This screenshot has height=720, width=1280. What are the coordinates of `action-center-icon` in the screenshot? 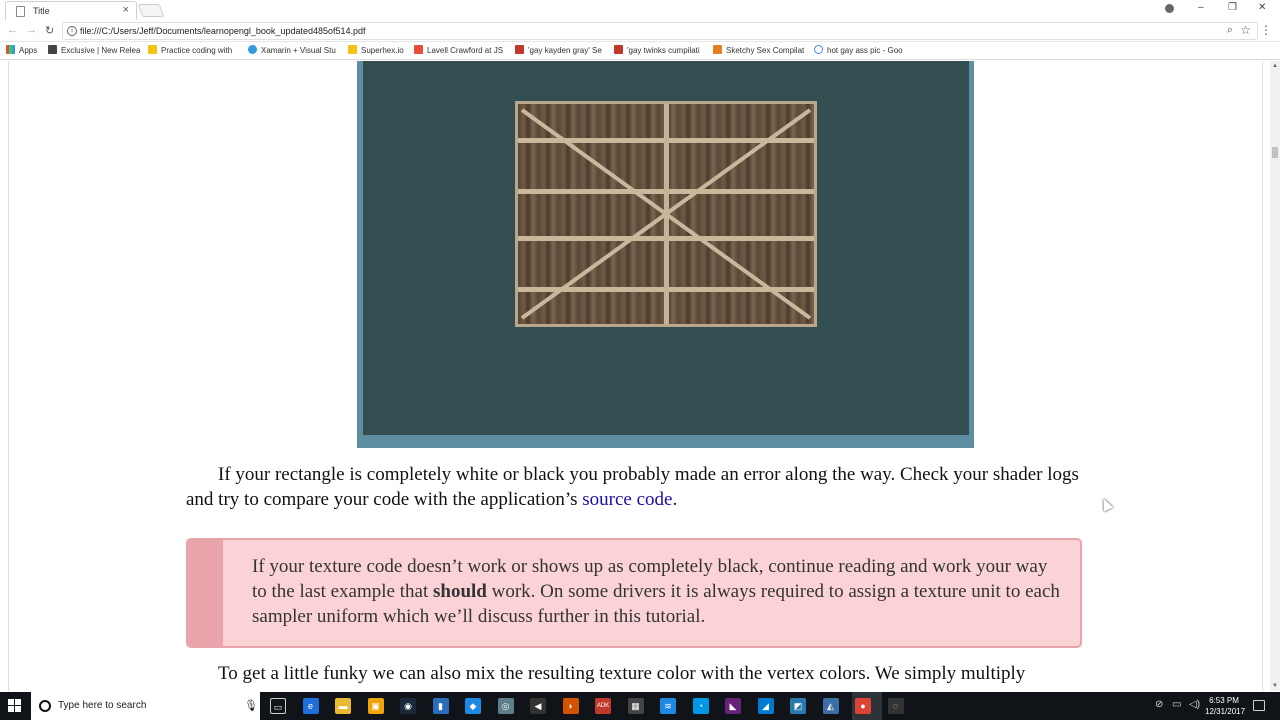 It's located at (1259, 705).